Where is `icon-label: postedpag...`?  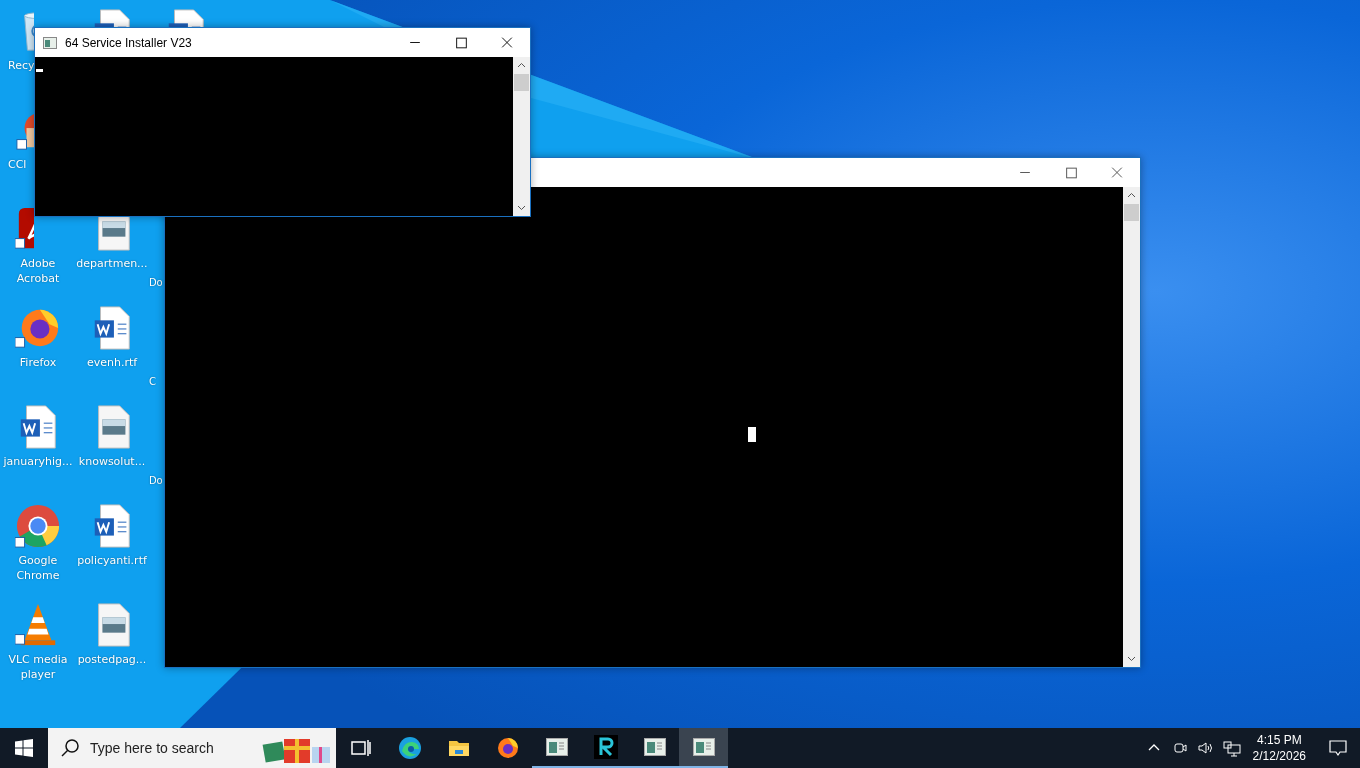 icon-label: postedpag... is located at coordinates (112, 659).